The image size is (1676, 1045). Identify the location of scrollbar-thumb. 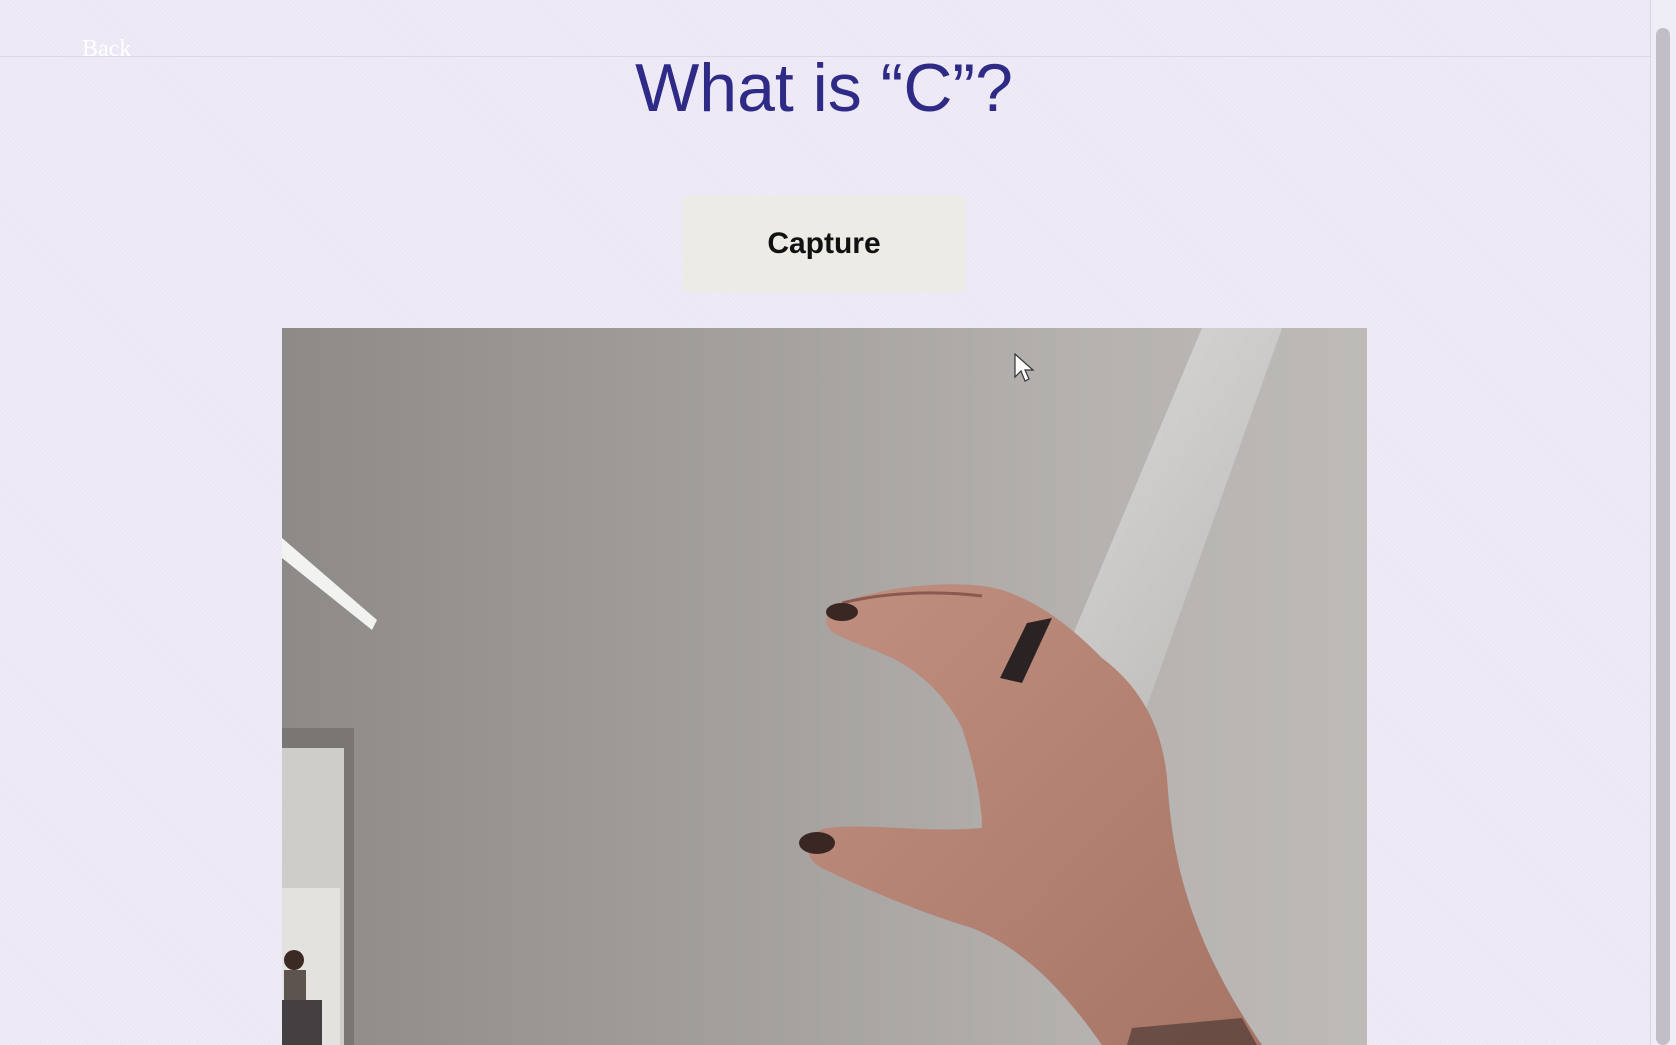
(1663, 536).